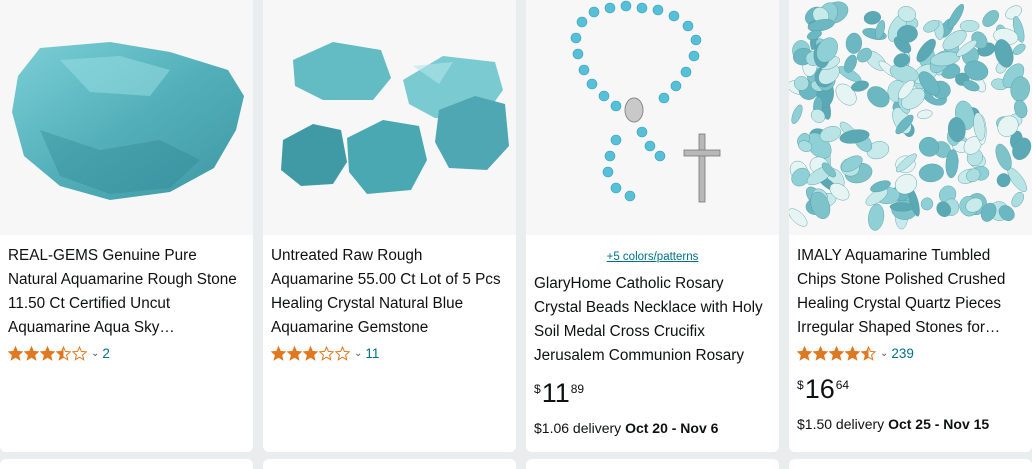 The image size is (1032, 469). I want to click on delivery-dates: Oct 20 - Nov 6, so click(672, 428).